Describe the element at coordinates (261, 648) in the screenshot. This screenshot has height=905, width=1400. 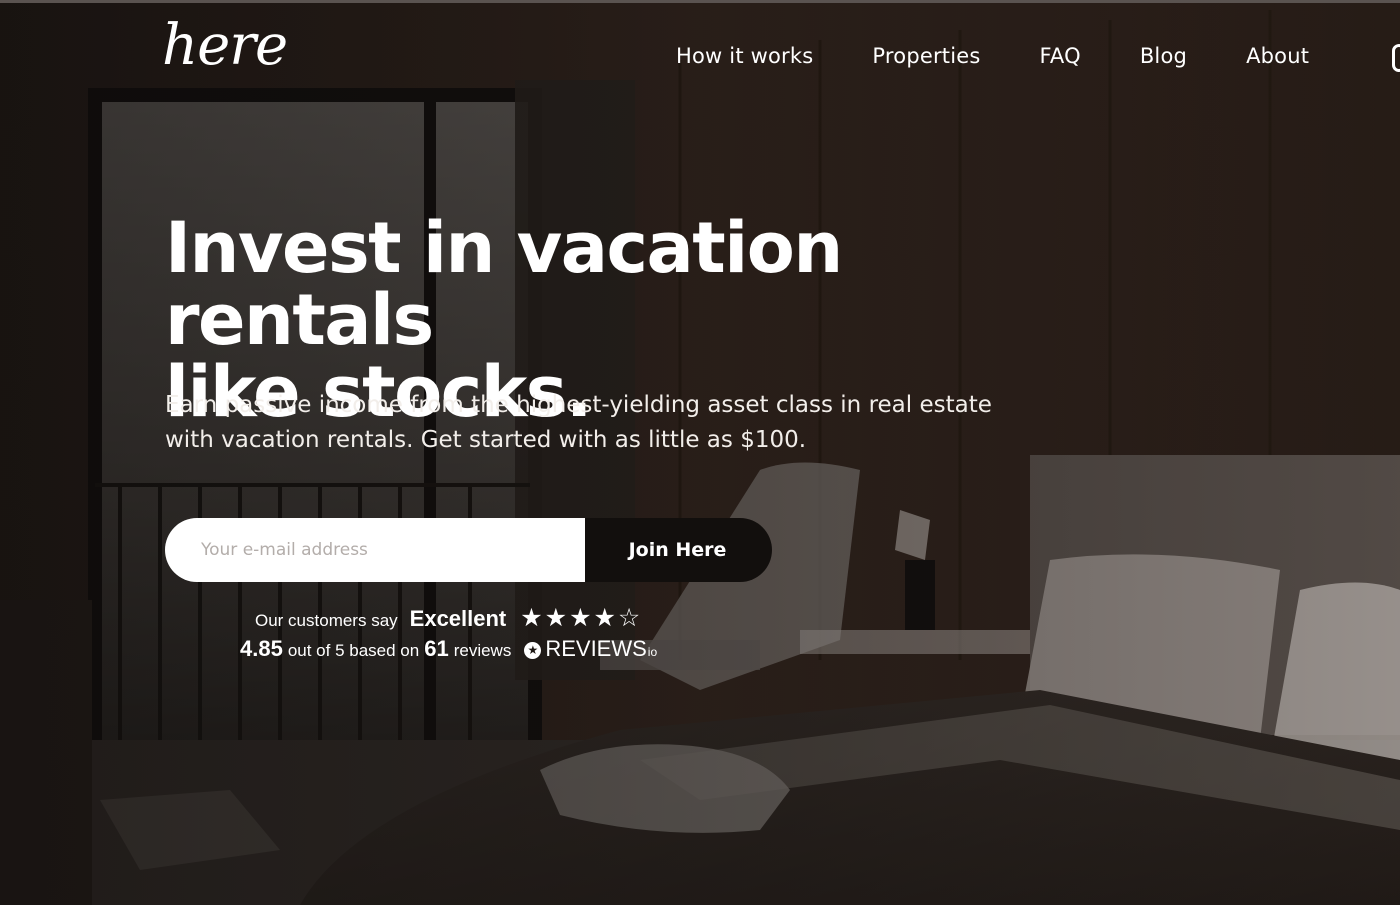
I see `rating-score: 4.85` at that location.